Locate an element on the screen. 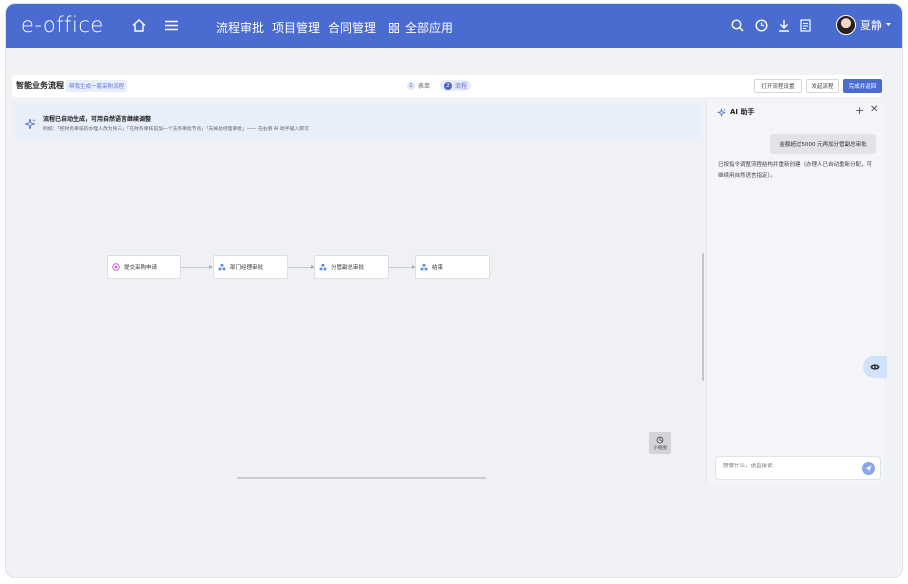 The height and width of the screenshot is (584, 908). flow-node-vp: 分管副总审批 is located at coordinates (351, 267).